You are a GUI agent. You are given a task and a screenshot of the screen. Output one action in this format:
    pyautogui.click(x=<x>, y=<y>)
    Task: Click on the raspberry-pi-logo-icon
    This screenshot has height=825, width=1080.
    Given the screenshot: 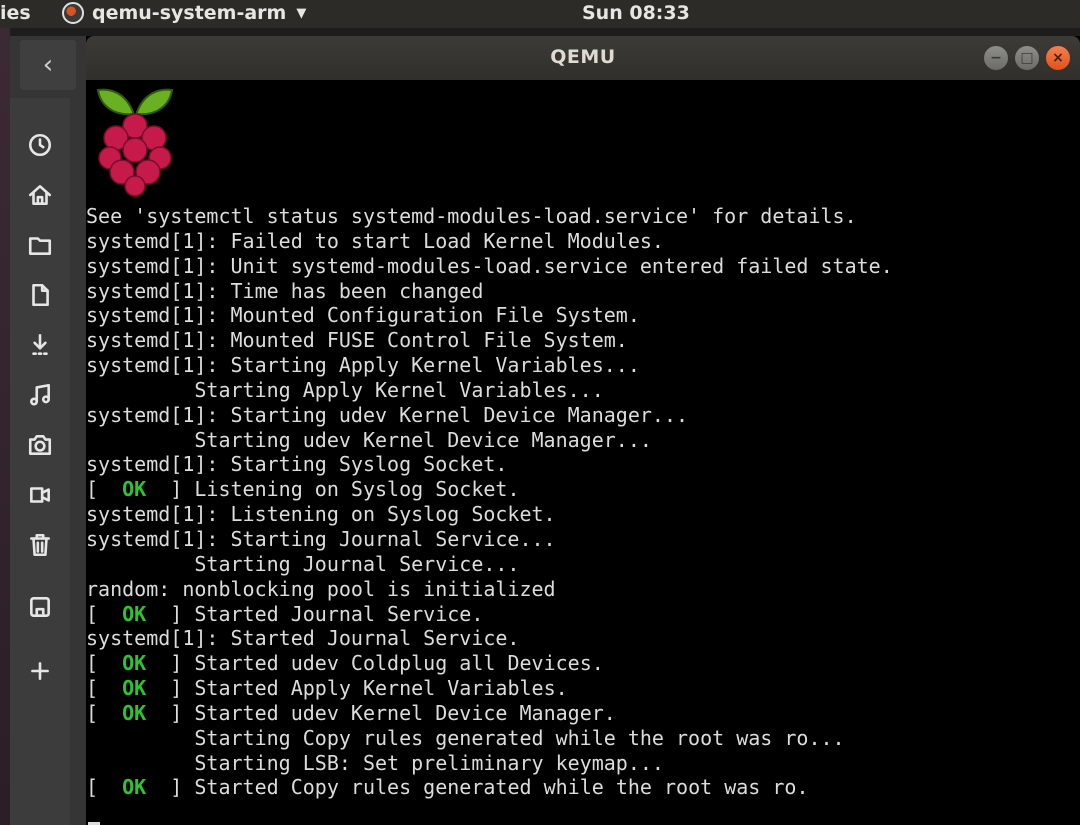 What is the action you would take?
    pyautogui.click(x=135, y=142)
    